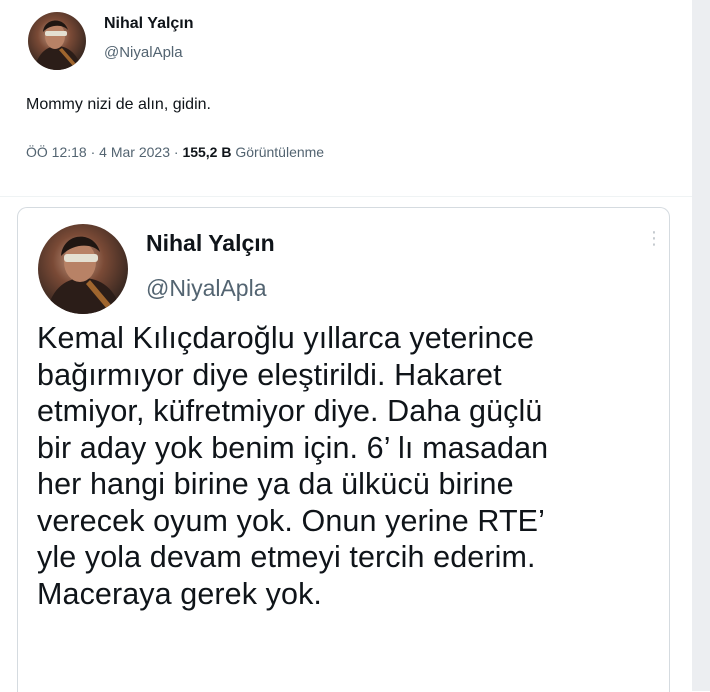  I want to click on tweet-text-line: verecek oyum yok. Onun yerine RTE’, so click(291, 520).